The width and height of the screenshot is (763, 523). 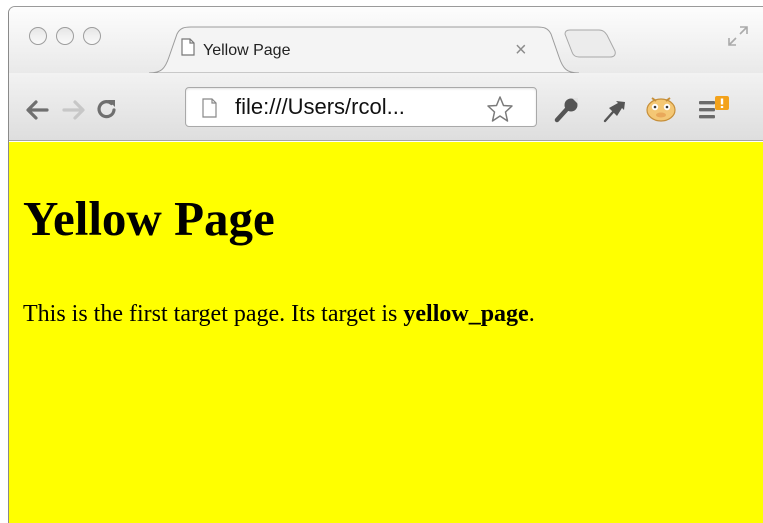 I want to click on wrench-icon, so click(x=567, y=109).